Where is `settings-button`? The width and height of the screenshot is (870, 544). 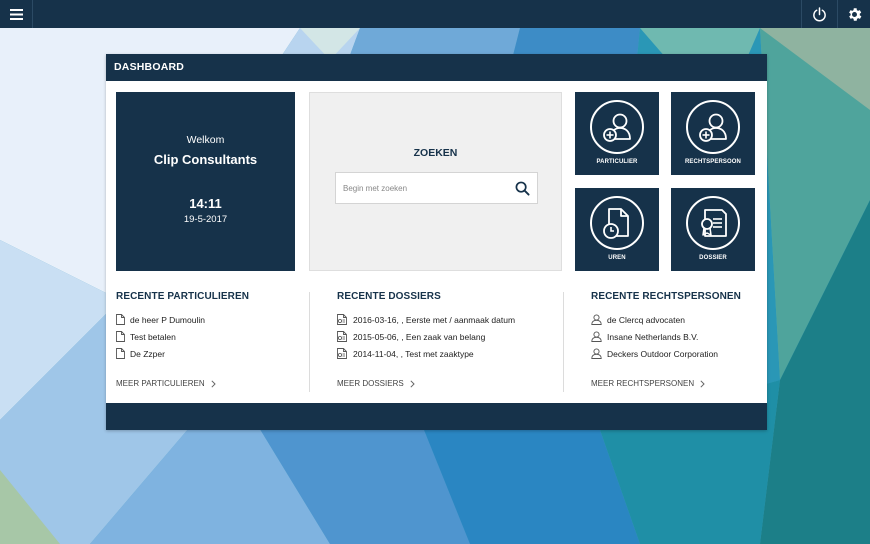
settings-button is located at coordinates (853, 14).